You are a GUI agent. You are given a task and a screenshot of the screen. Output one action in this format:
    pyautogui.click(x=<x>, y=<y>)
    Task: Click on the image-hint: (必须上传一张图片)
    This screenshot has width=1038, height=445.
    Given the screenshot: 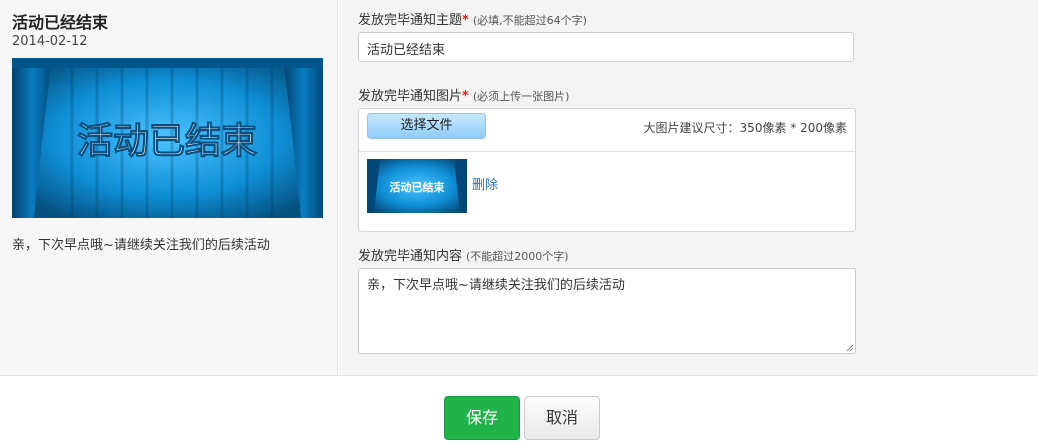 What is the action you would take?
    pyautogui.click(x=521, y=96)
    